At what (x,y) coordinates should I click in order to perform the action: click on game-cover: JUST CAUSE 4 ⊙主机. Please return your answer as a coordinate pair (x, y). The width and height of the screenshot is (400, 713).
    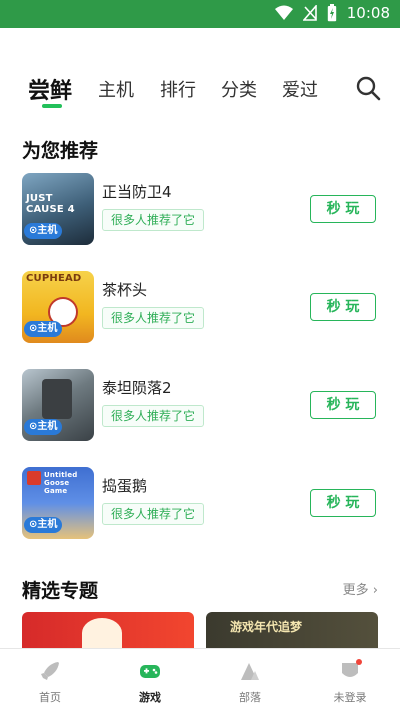
    Looking at the image, I should click on (58, 209).